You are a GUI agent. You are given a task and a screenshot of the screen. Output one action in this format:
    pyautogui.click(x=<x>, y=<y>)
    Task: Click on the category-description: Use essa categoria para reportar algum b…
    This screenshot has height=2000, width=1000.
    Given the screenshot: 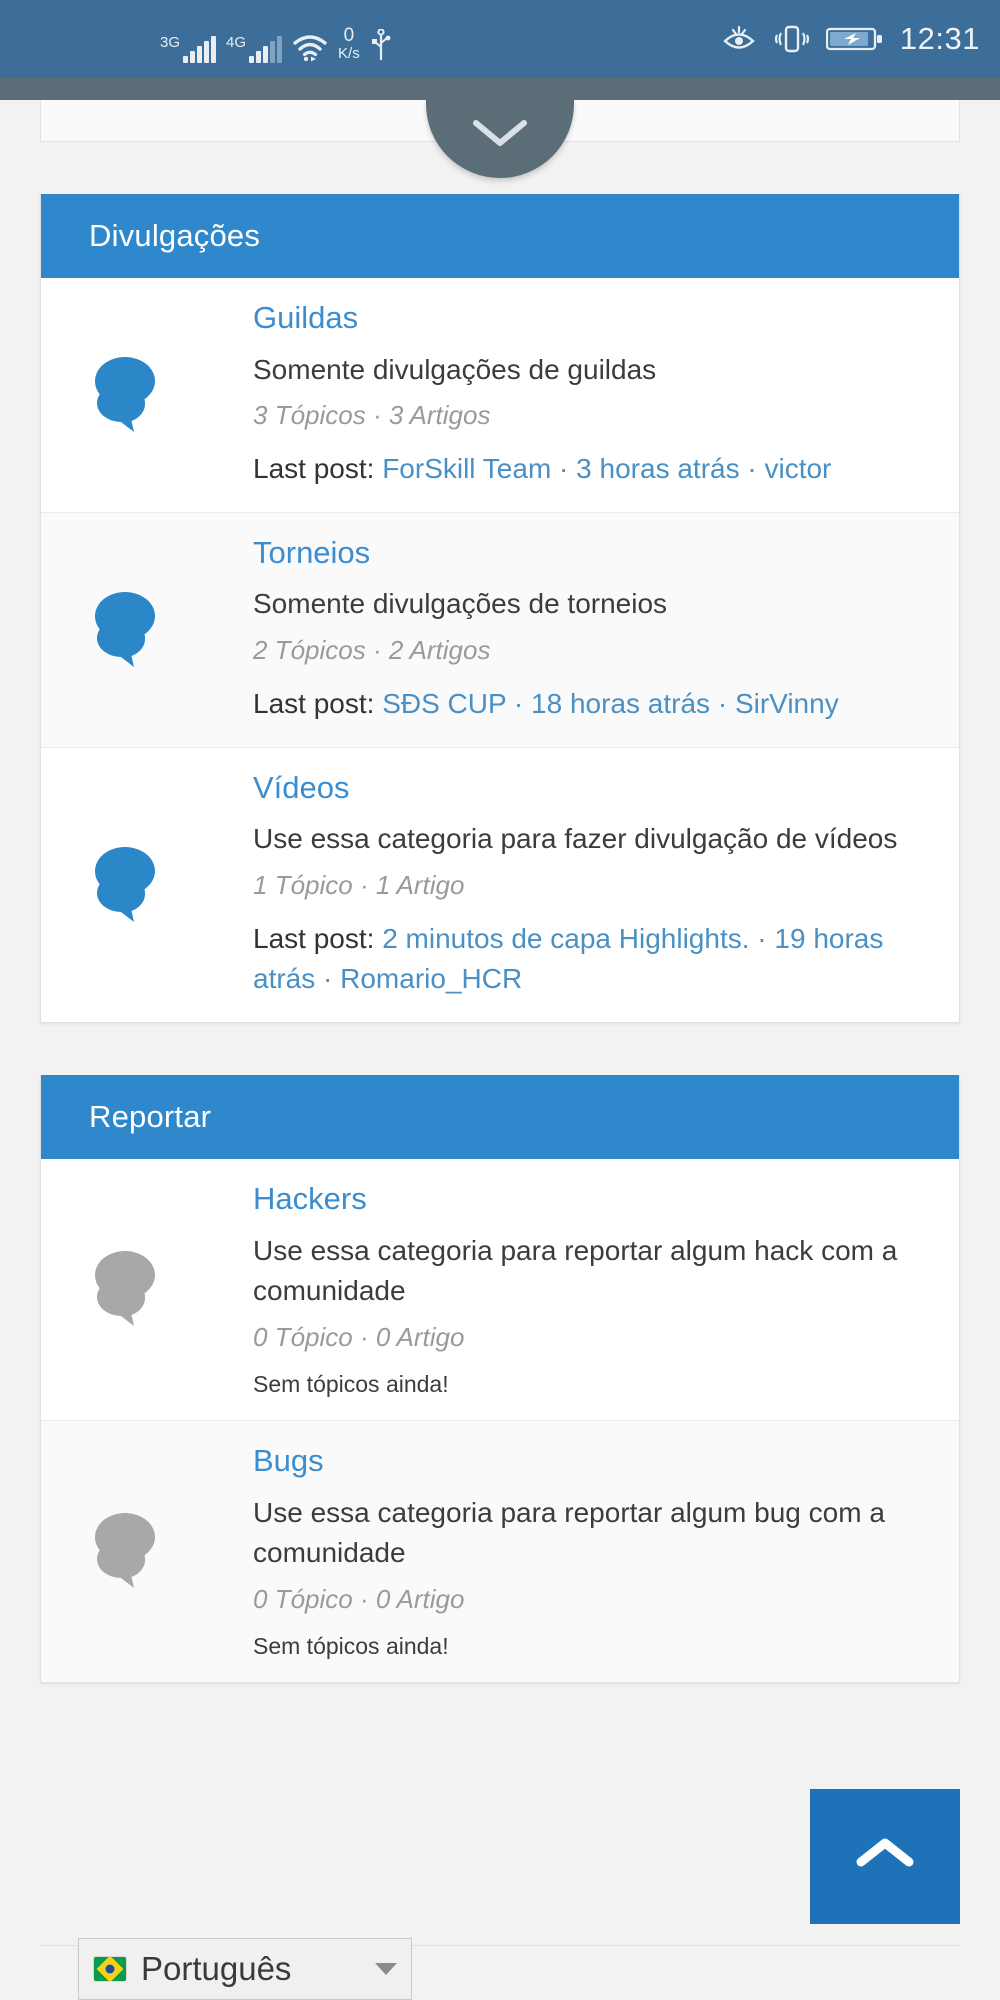 What is the action you would take?
    pyautogui.click(x=569, y=1532)
    